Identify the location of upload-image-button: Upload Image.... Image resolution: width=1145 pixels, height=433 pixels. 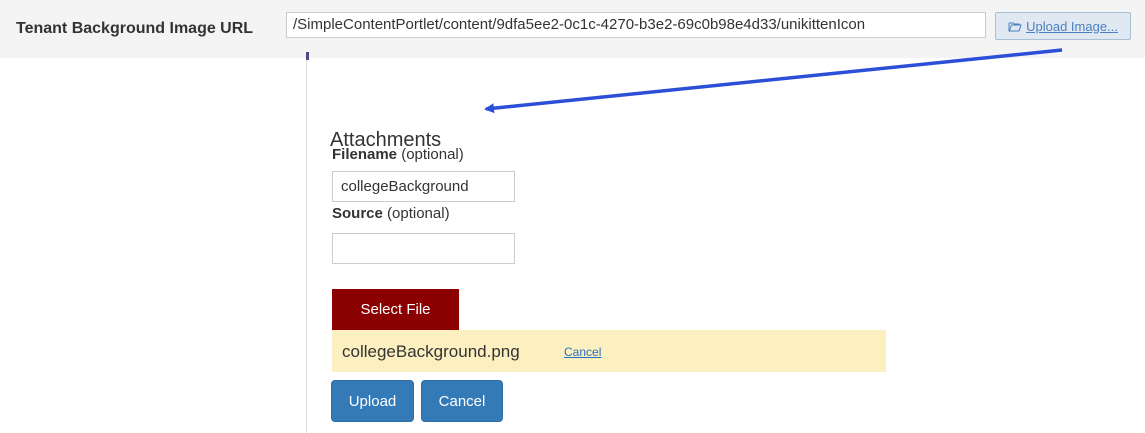
(1063, 26).